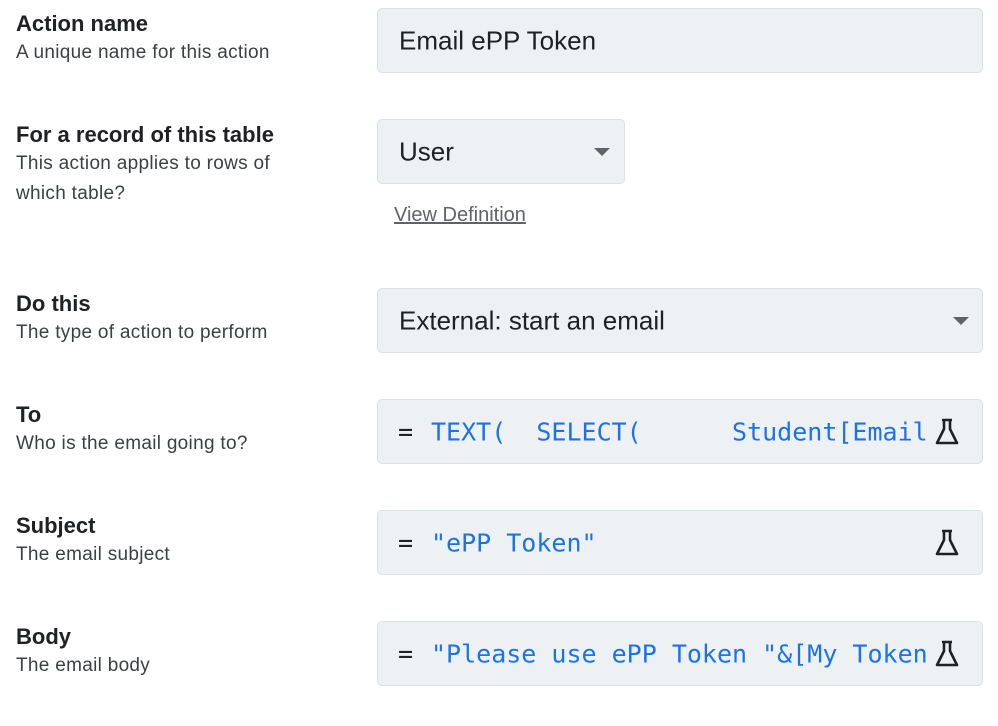 This screenshot has height=726, width=998. Describe the element at coordinates (93, 541) in the screenshot. I see `subject-section: Subject The email subject` at that location.